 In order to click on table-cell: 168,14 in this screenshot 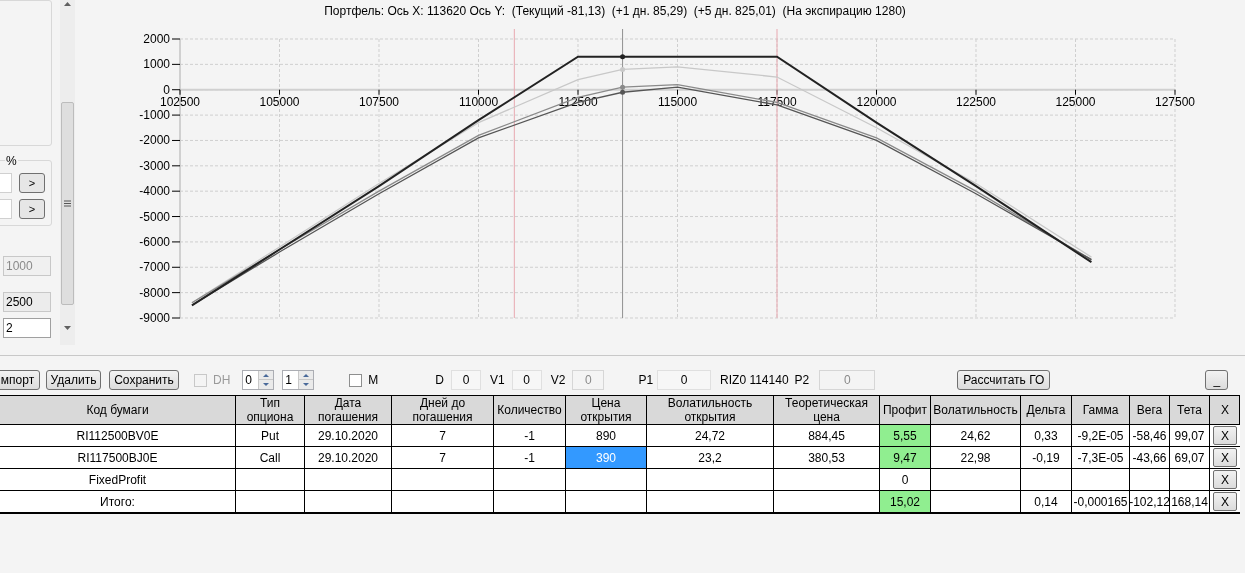, I will do `click(1190, 502)`.